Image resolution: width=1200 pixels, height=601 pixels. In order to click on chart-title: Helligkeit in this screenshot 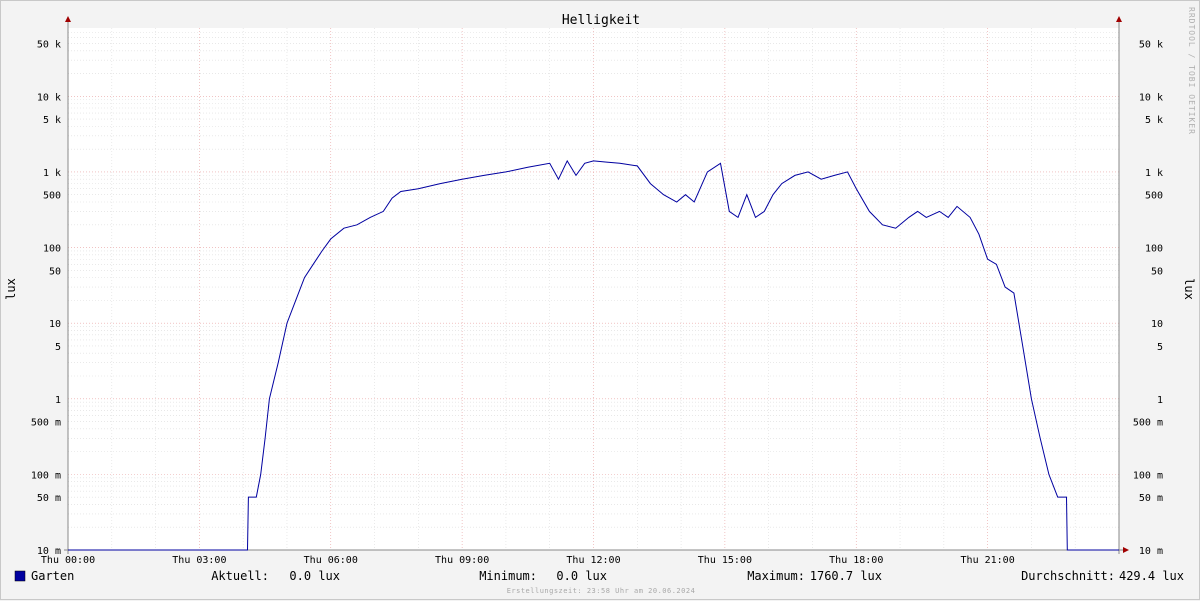, I will do `click(601, 20)`.